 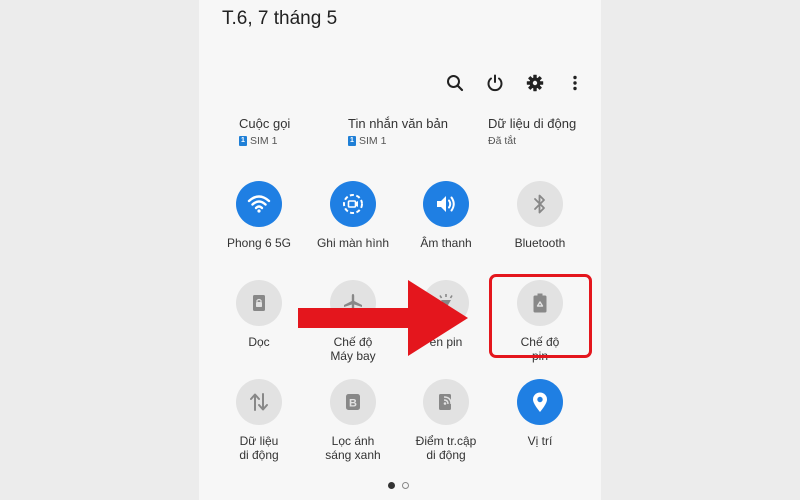 I want to click on tile-mobile-data: Dữ liệu di động, so click(x=259, y=420).